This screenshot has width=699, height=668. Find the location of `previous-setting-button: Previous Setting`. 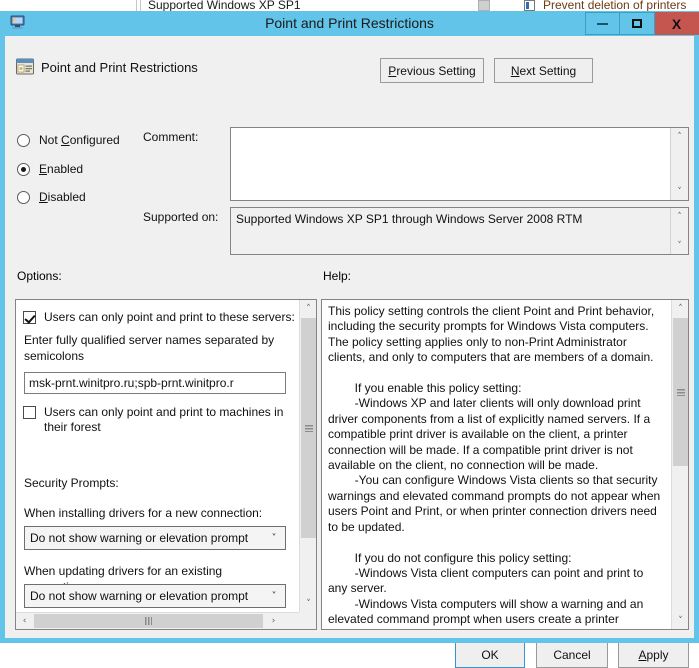

previous-setting-button: Previous Setting is located at coordinates (432, 70).